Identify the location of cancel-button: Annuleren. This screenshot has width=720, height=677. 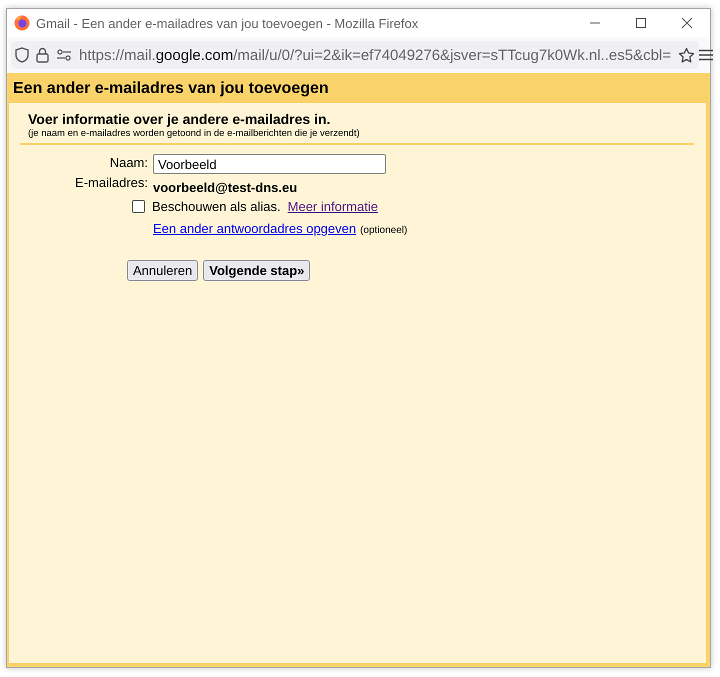
(162, 270).